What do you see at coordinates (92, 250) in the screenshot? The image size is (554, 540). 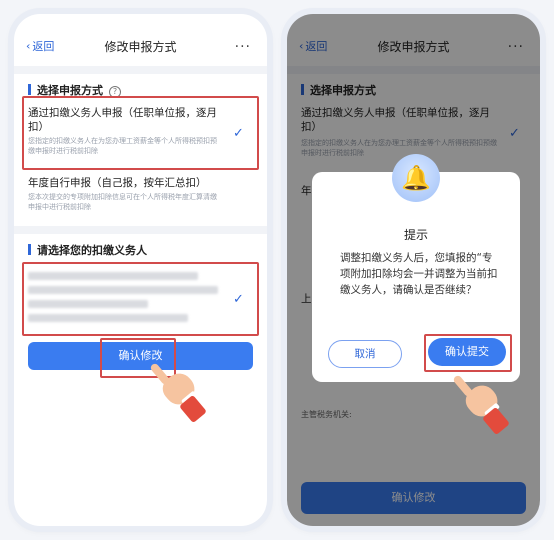 I see `section-title-text: 请选择您的扣缴义务人` at bounding box center [92, 250].